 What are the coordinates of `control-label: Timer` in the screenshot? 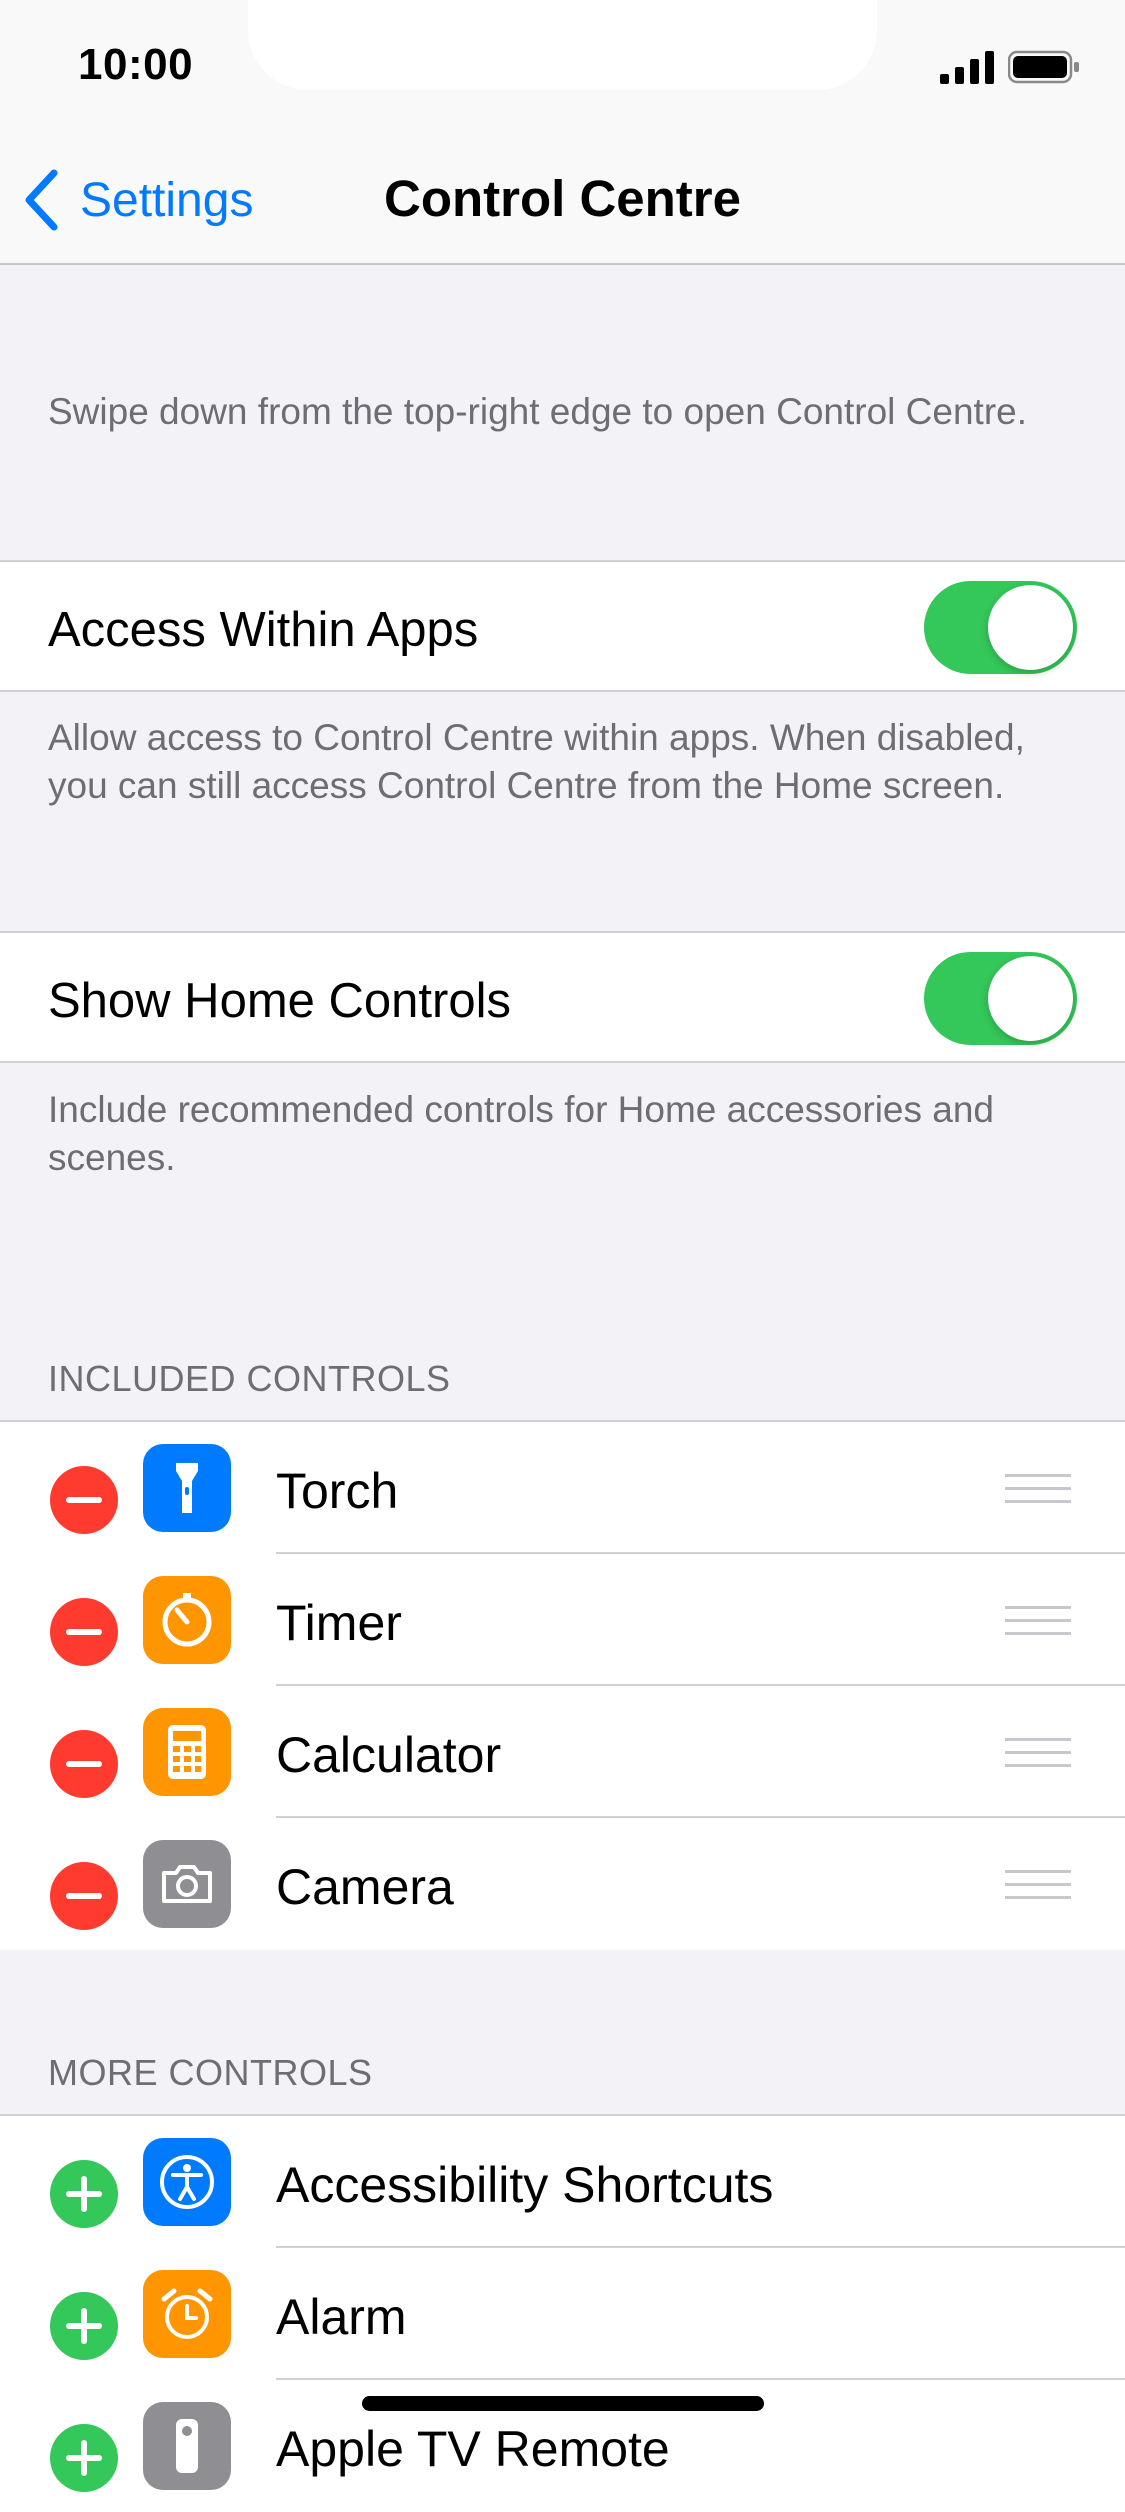 It's located at (339, 1623).